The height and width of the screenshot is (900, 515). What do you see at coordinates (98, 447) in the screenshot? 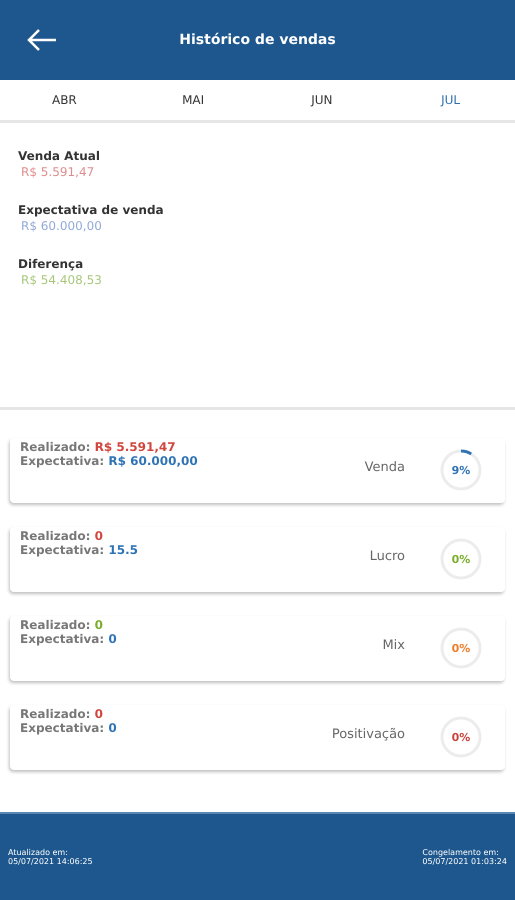
I see `realized-line: Realizado: R$ 5.591,47` at bounding box center [98, 447].